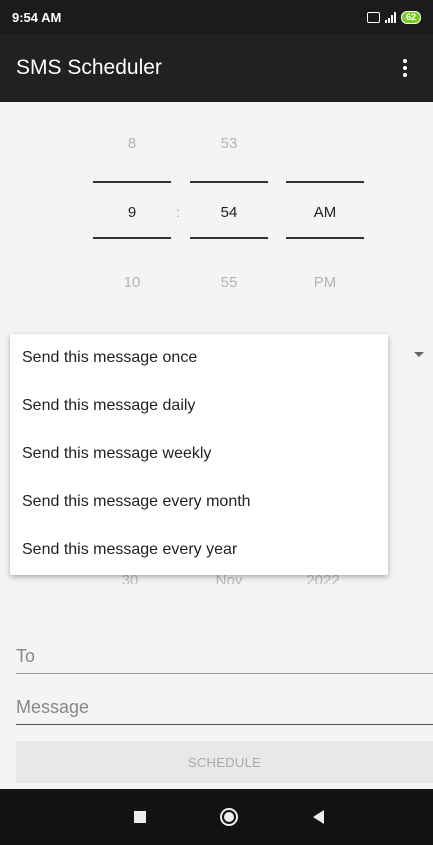 This screenshot has width=433, height=845. Describe the element at coordinates (216, 68) in the screenshot. I see `app-bar: SMS Scheduler` at that location.